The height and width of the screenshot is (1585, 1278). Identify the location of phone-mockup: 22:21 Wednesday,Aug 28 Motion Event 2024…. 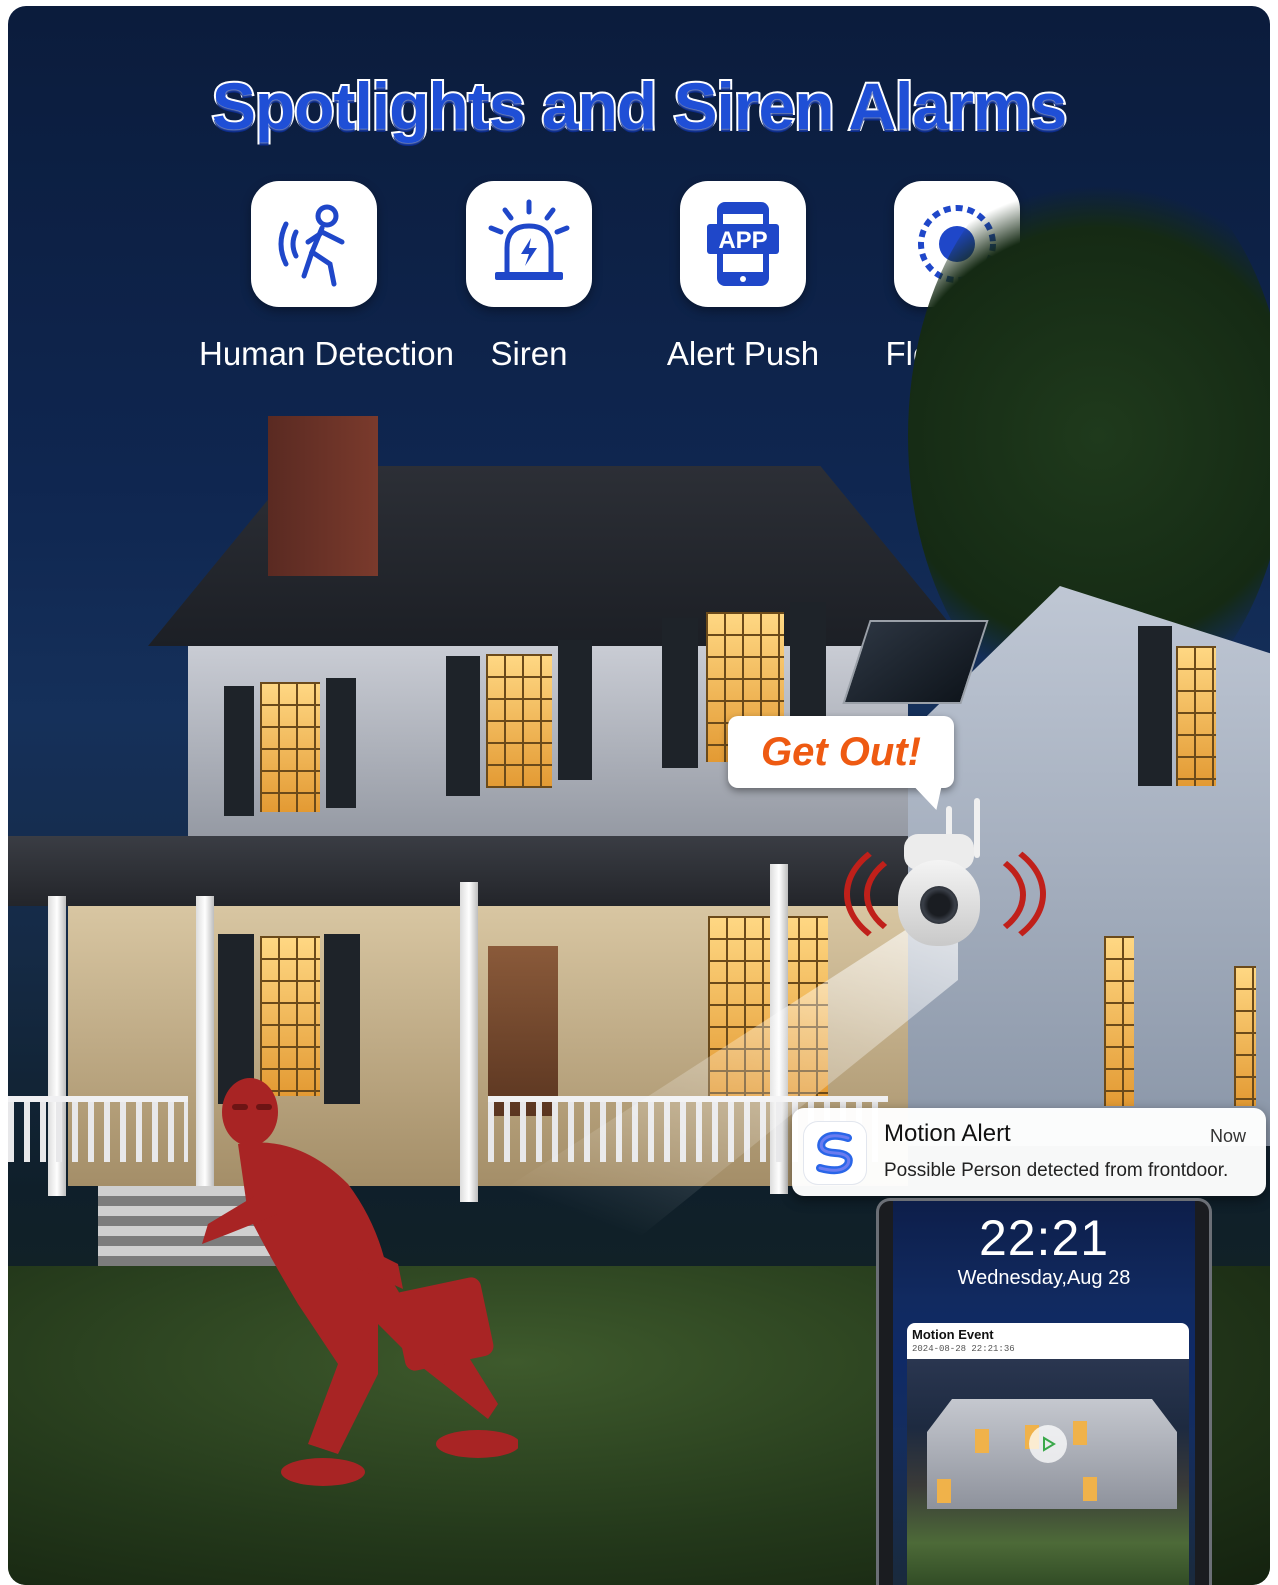
(1044, 1391).